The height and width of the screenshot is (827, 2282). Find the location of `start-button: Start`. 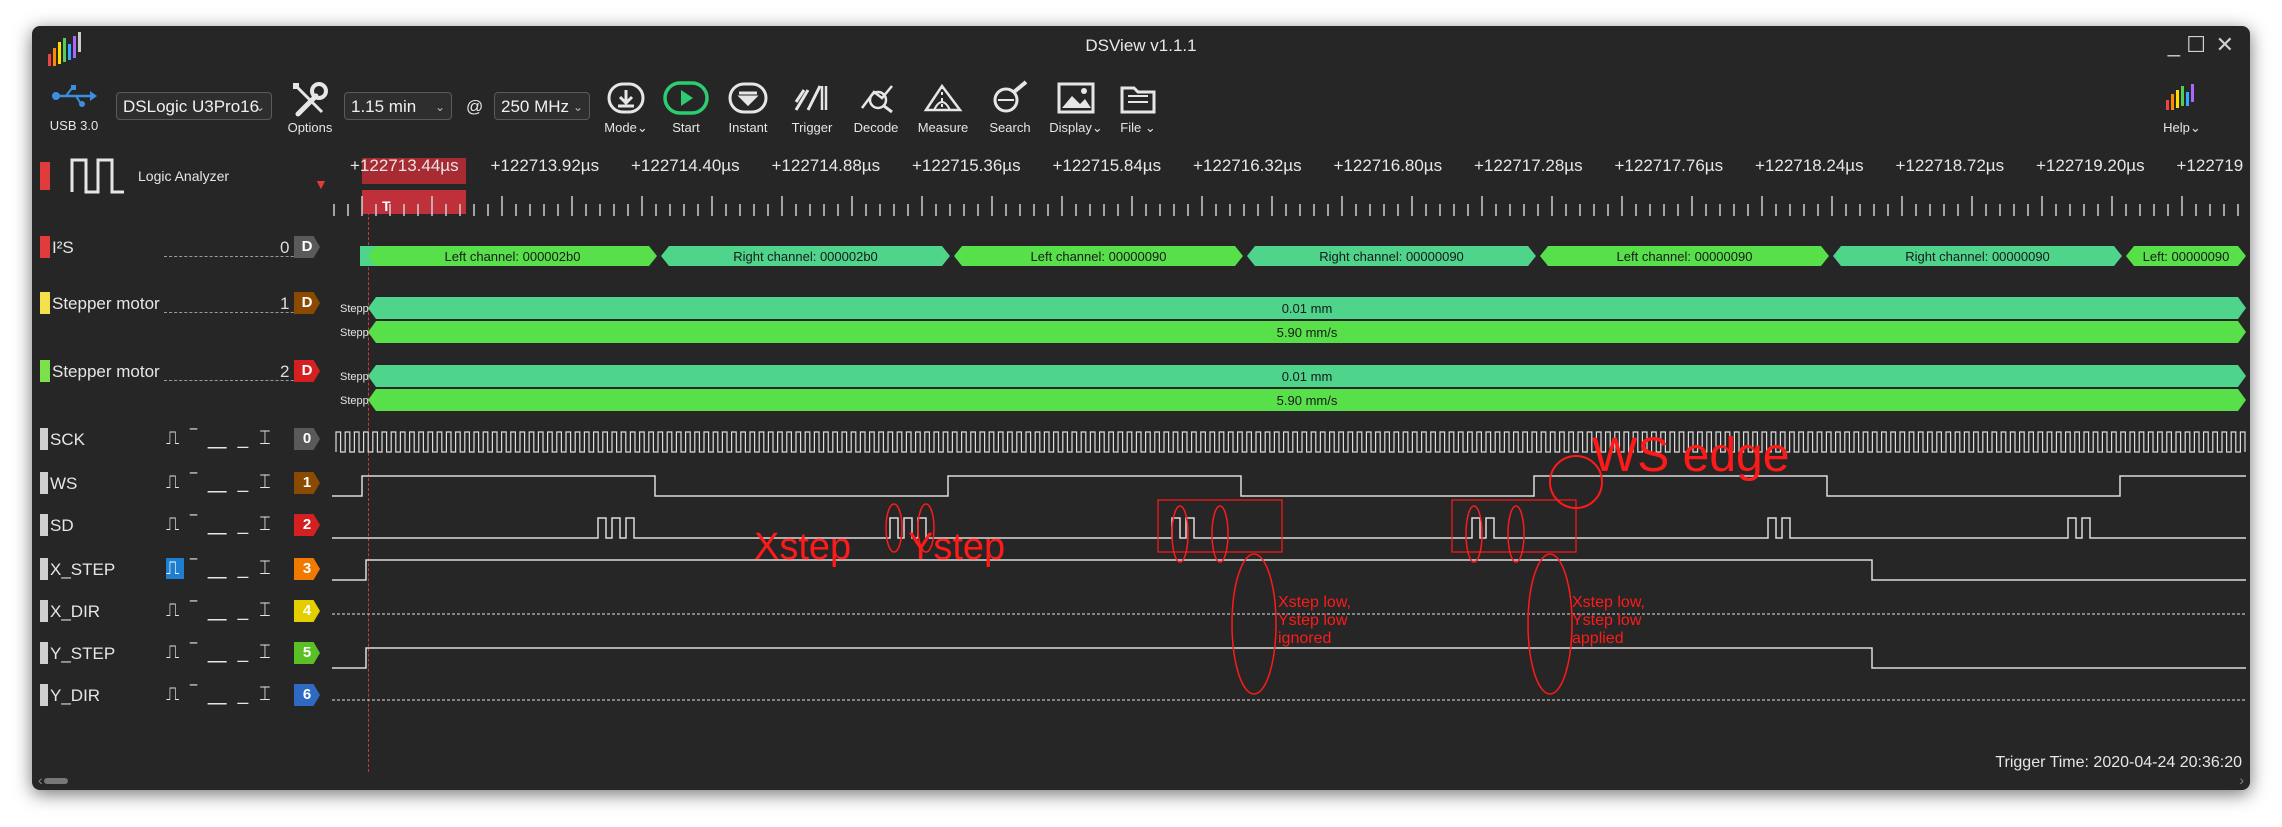

start-button: Start is located at coordinates (686, 107).